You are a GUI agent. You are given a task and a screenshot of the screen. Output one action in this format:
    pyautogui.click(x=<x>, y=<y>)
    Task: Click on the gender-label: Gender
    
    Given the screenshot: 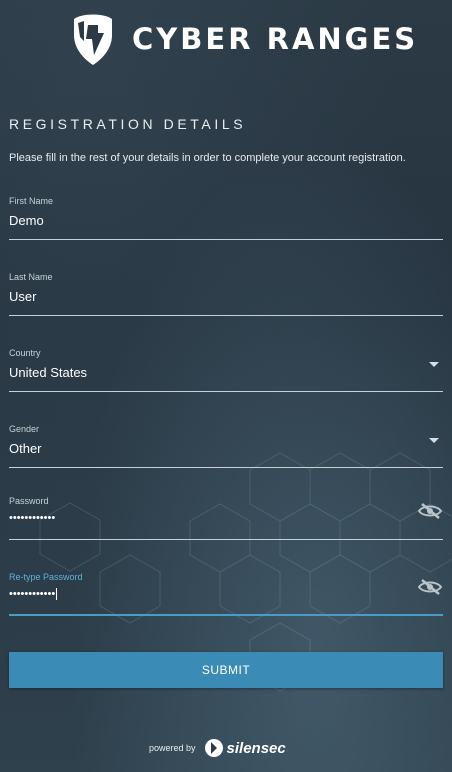 What is the action you would take?
    pyautogui.click(x=24, y=429)
    